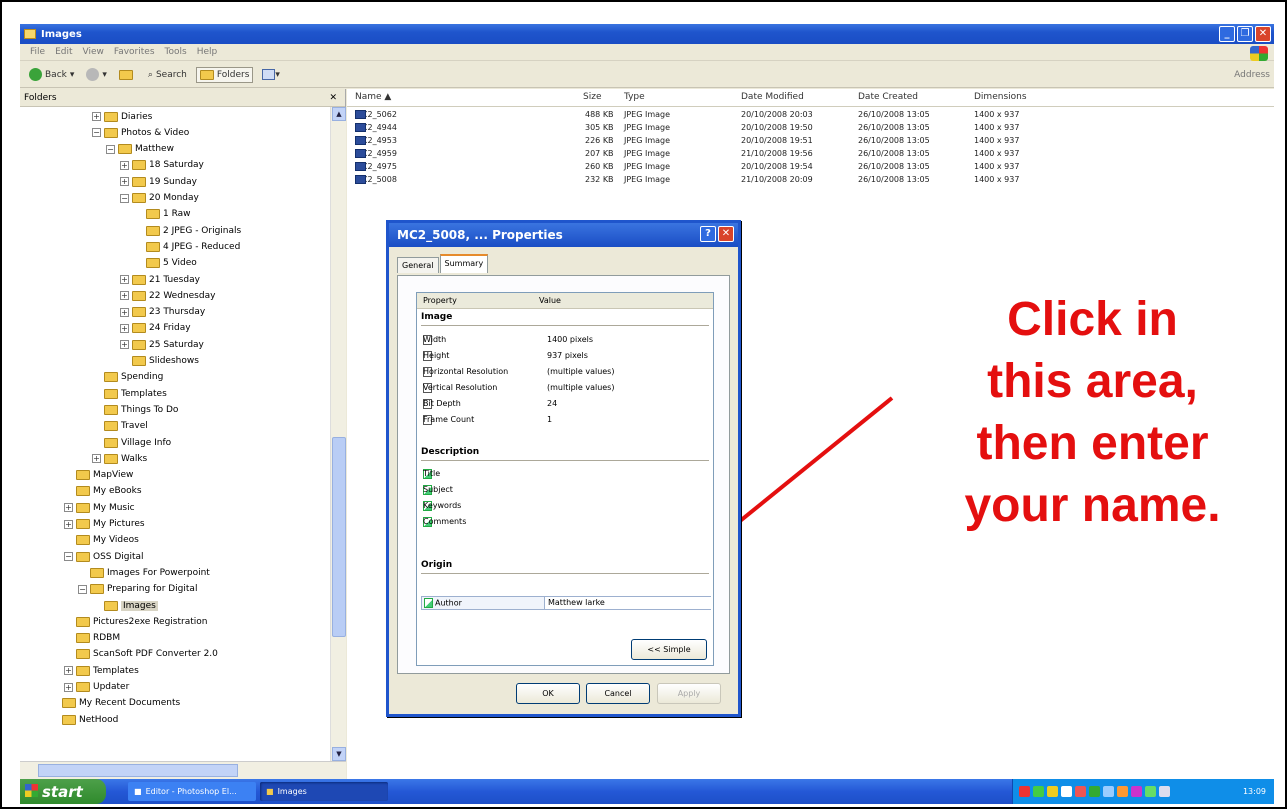 The image size is (1287, 809). What do you see at coordinates (339, 537) in the screenshot?
I see `scroll-thumb` at bounding box center [339, 537].